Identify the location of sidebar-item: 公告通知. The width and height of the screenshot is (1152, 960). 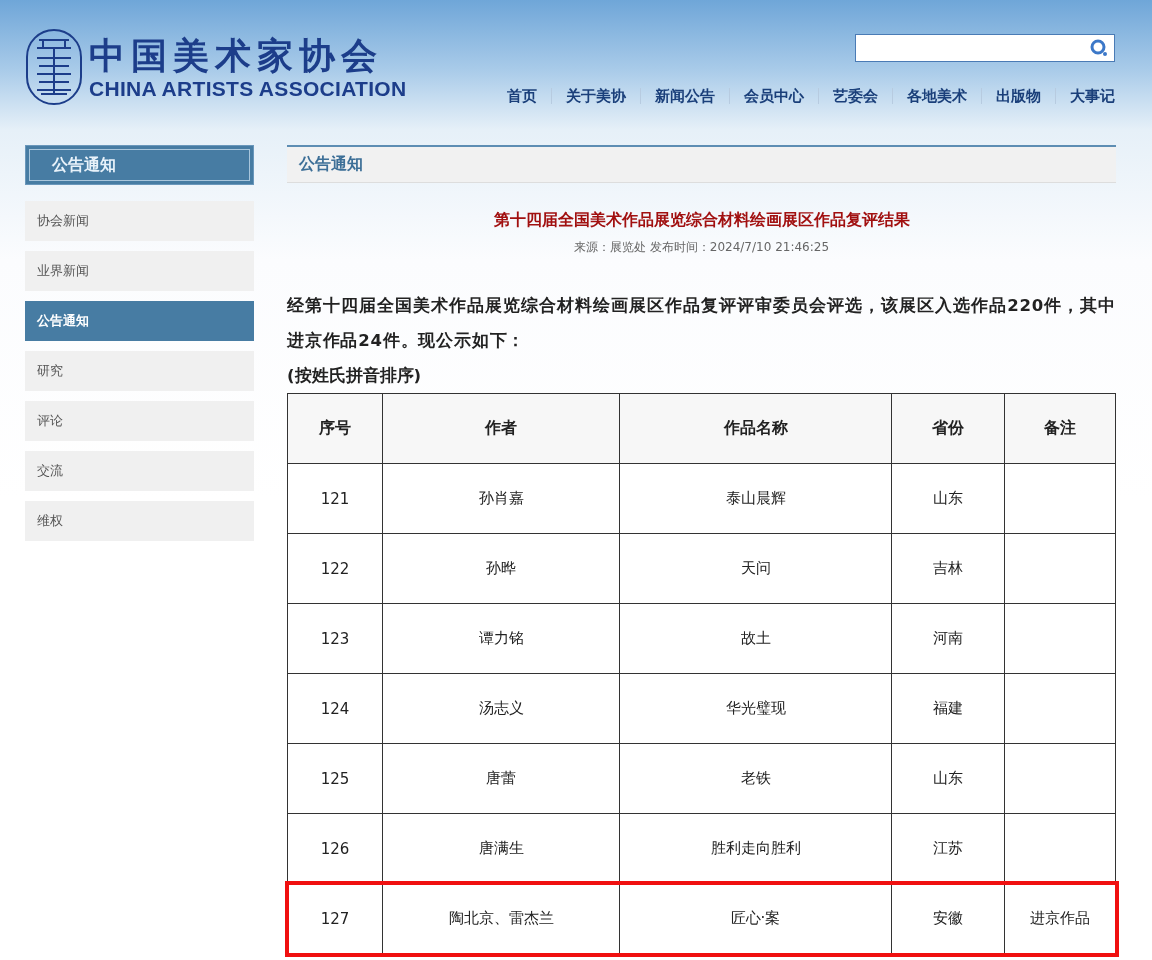
(139, 321).